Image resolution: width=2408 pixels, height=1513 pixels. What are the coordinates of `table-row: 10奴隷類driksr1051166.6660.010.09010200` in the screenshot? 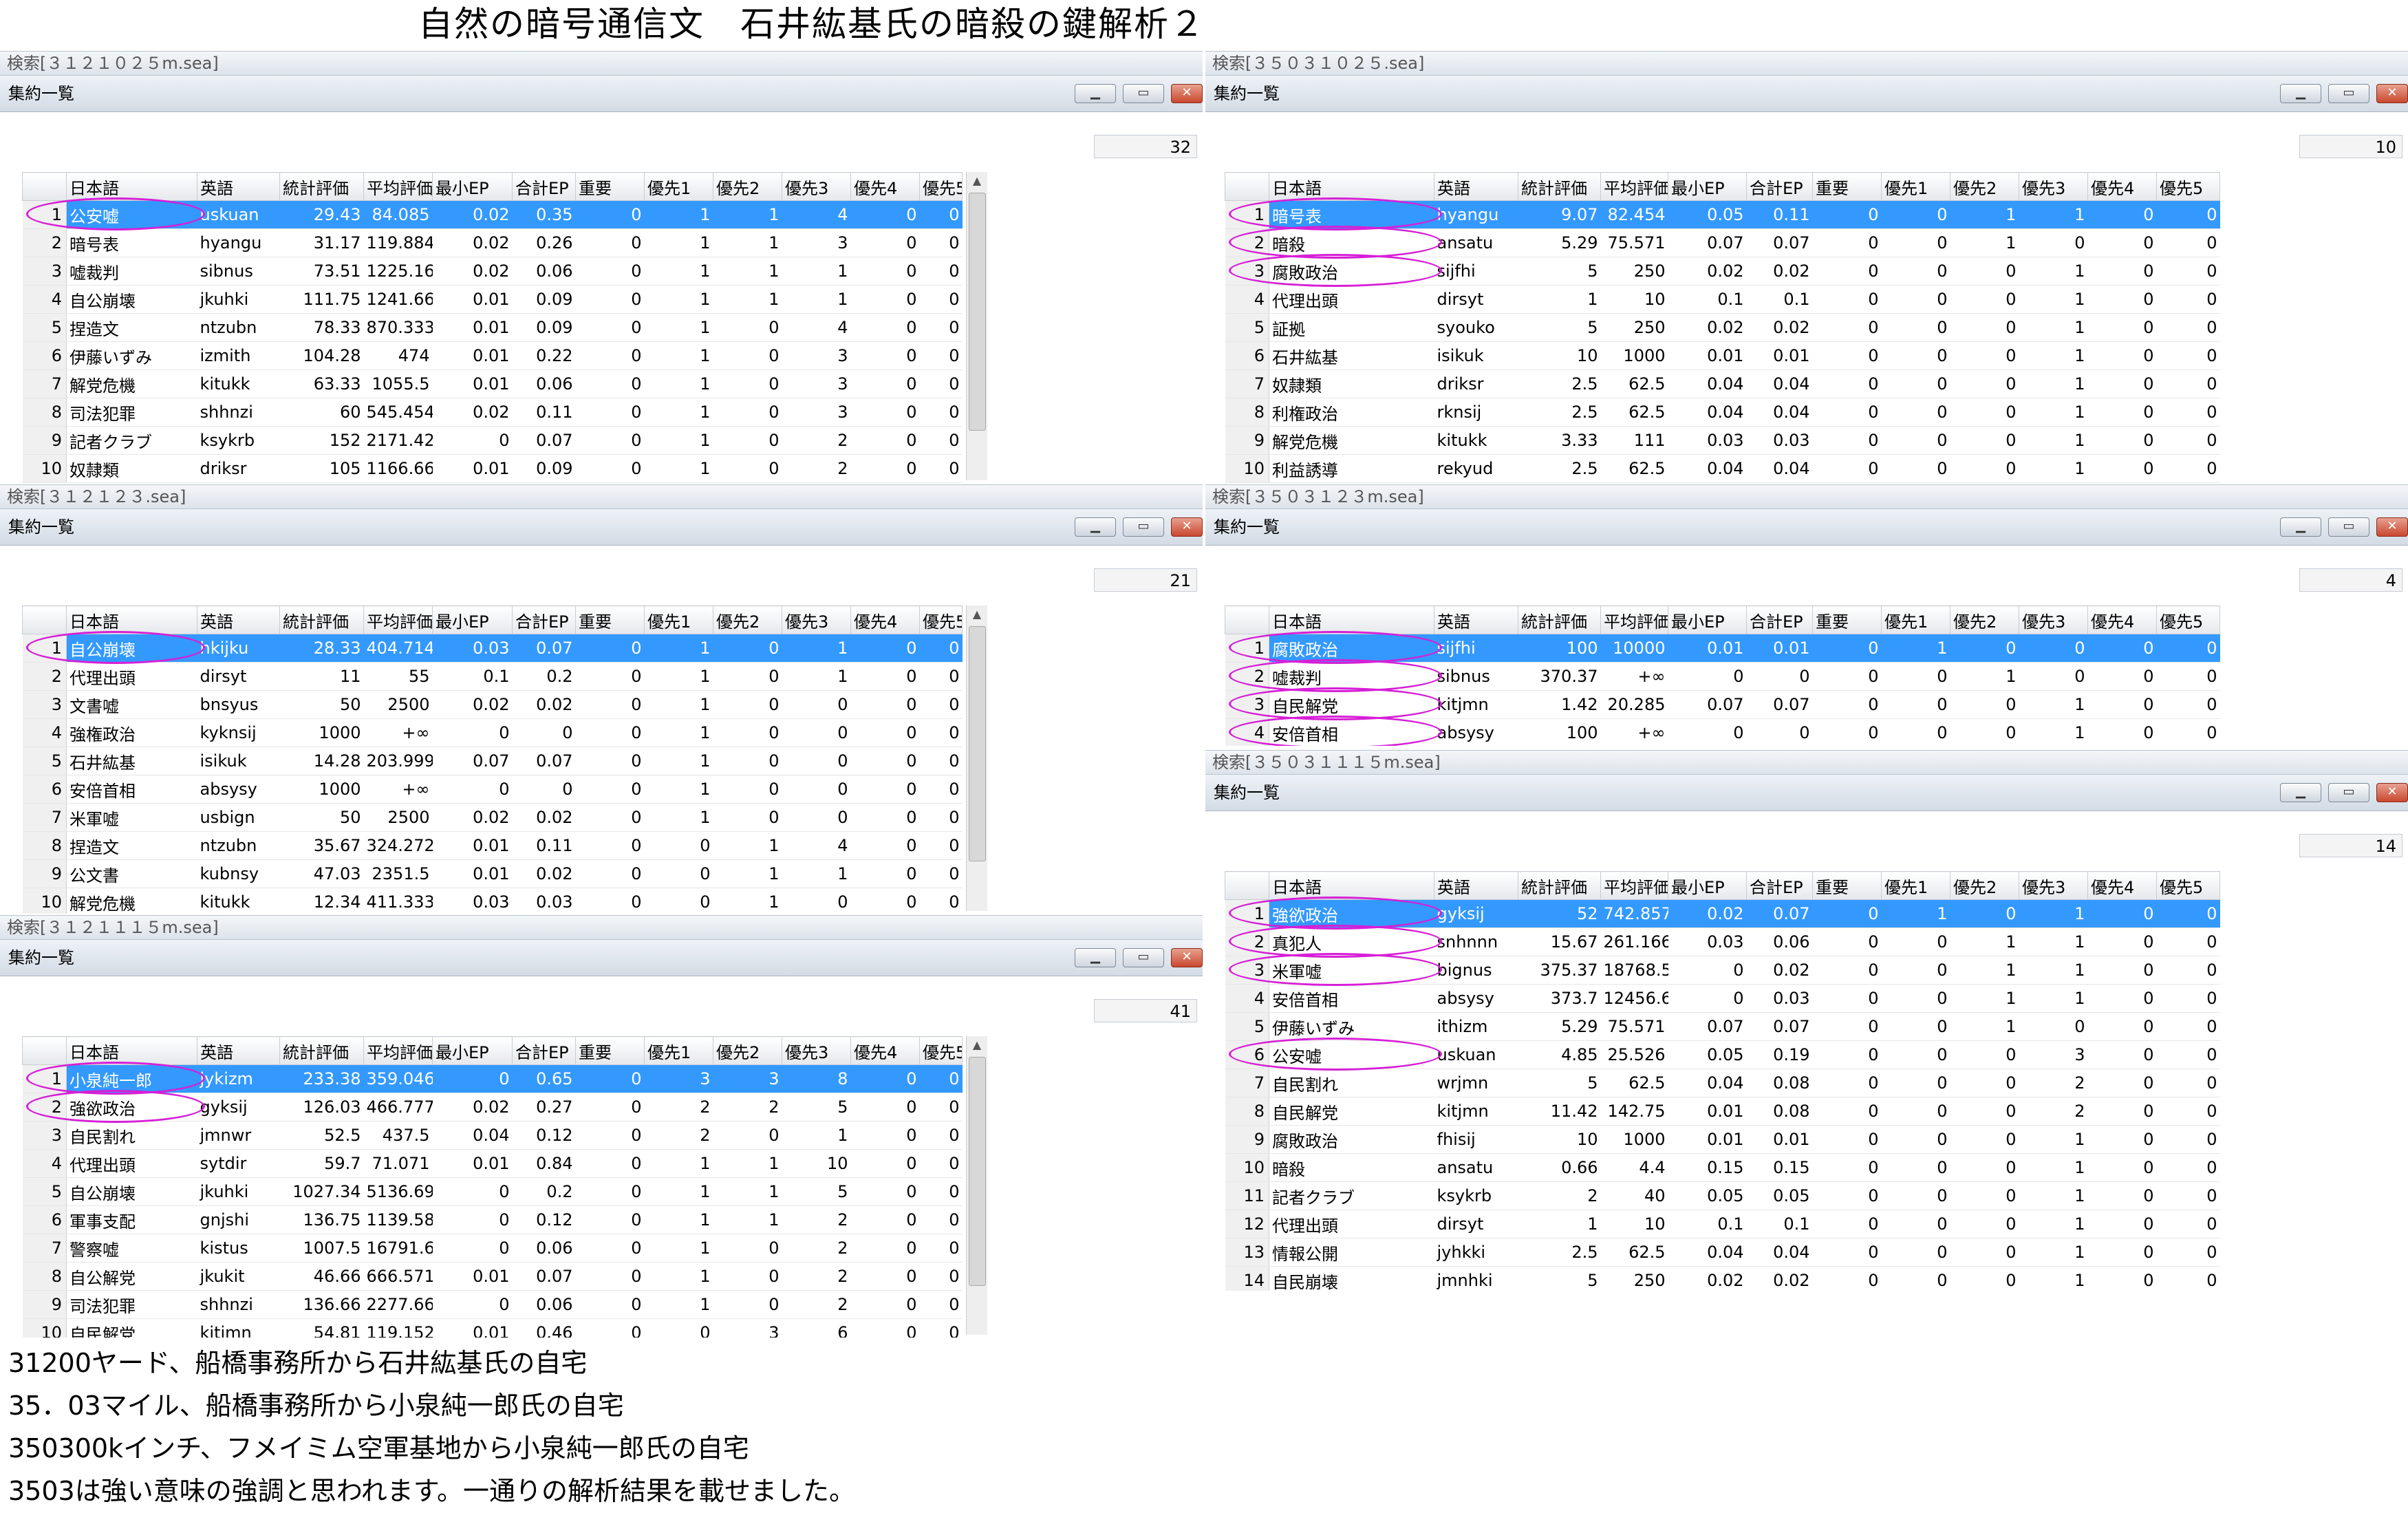 It's located at (492, 468).